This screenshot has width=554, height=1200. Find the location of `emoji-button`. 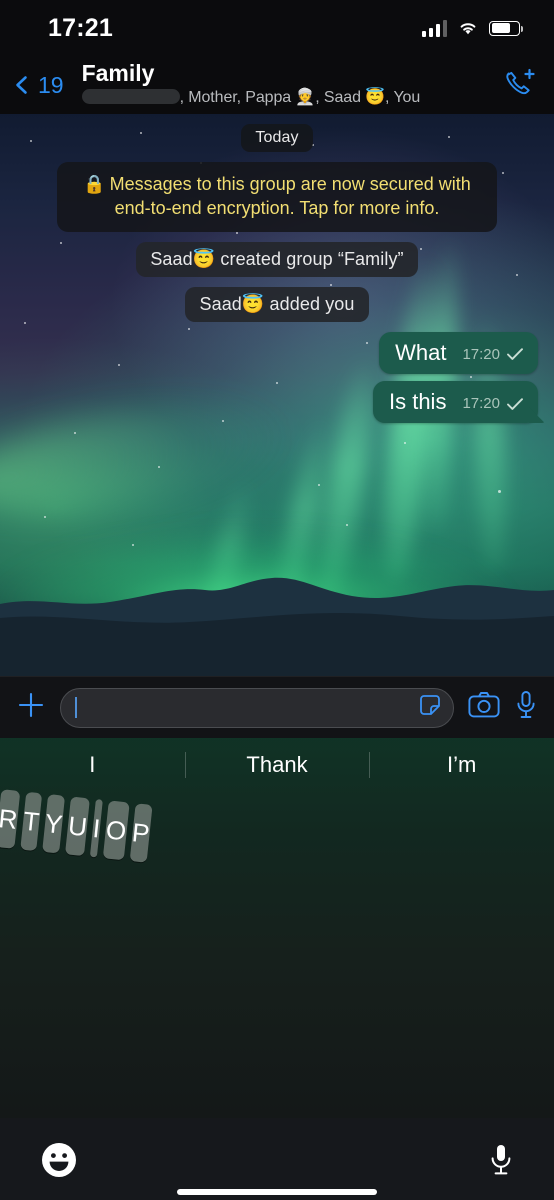

emoji-button is located at coordinates (59, 1162).